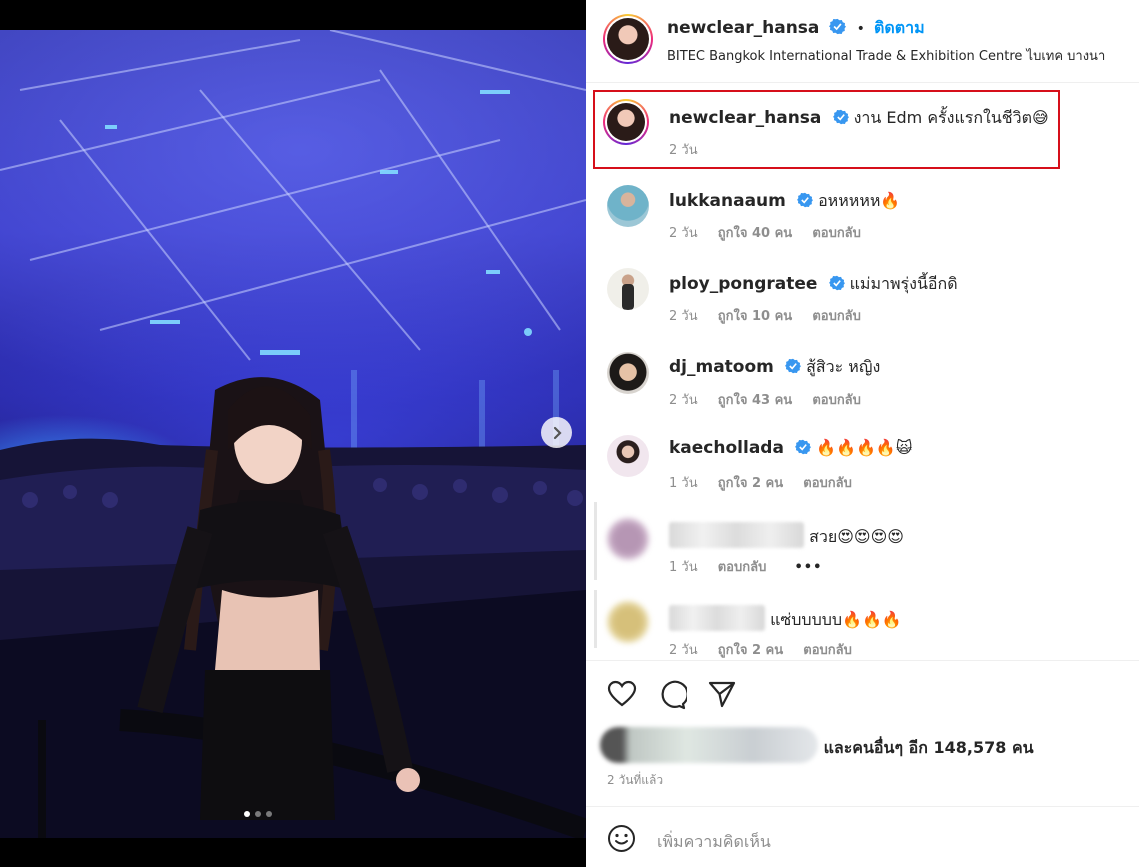 The image size is (1139, 867). I want to click on comment-meta: 1 วัน ถูกใจ 2 คน ตอบกลับ, so click(768, 482).